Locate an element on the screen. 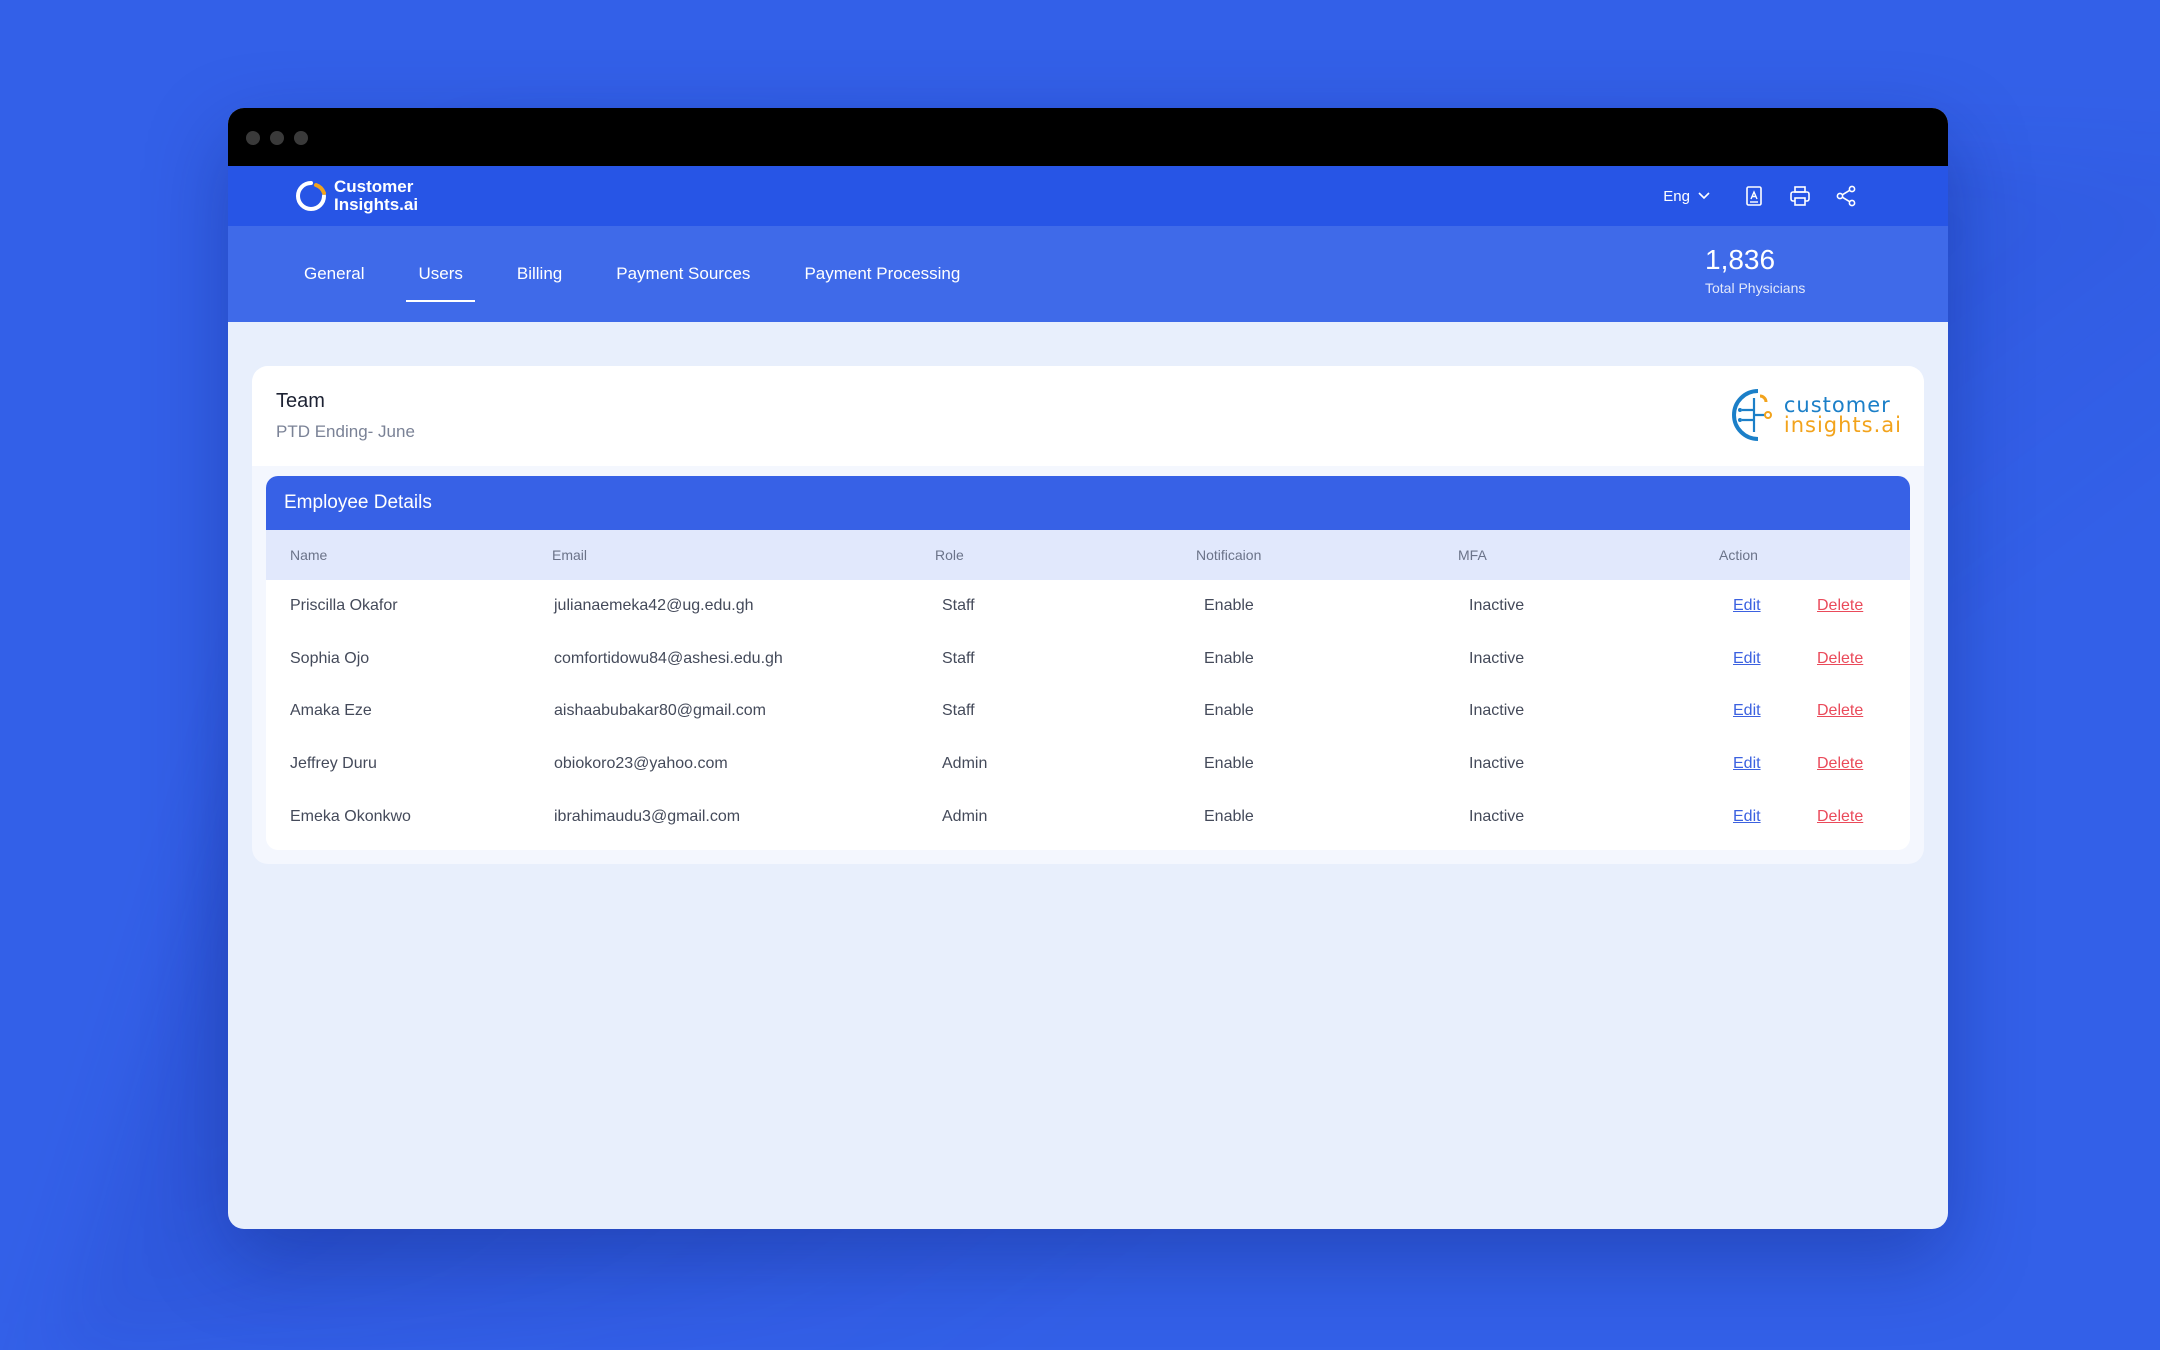  cell-email: aishaabubakar80@gmail.com is located at coordinates (660, 711).